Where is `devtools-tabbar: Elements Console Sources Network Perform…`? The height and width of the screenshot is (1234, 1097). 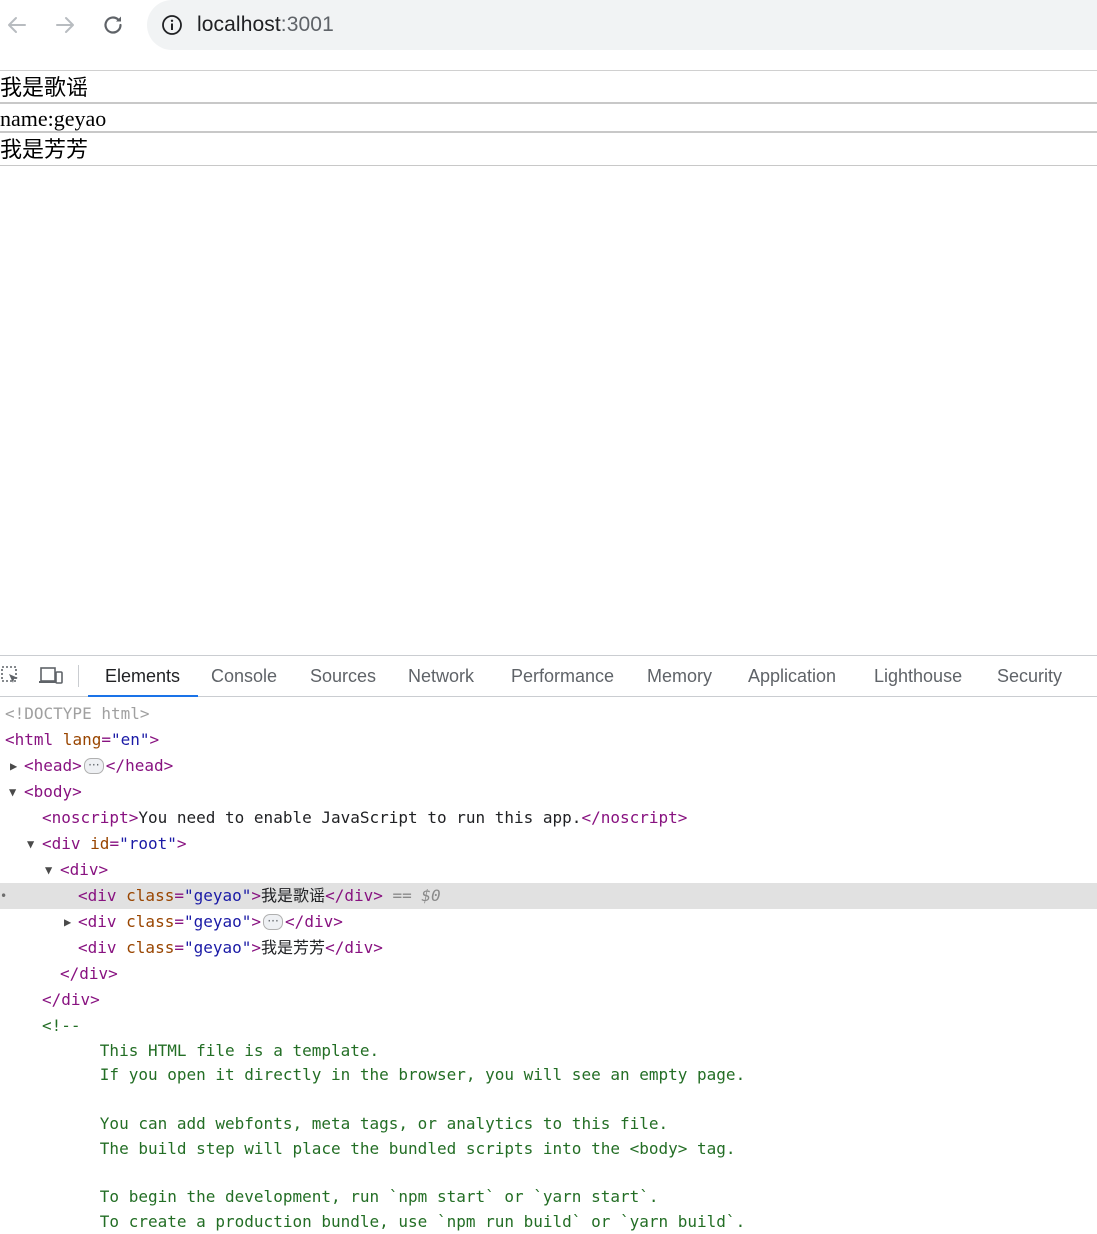
devtools-tabbar: Elements Console Sources Network Perform… is located at coordinates (548, 676).